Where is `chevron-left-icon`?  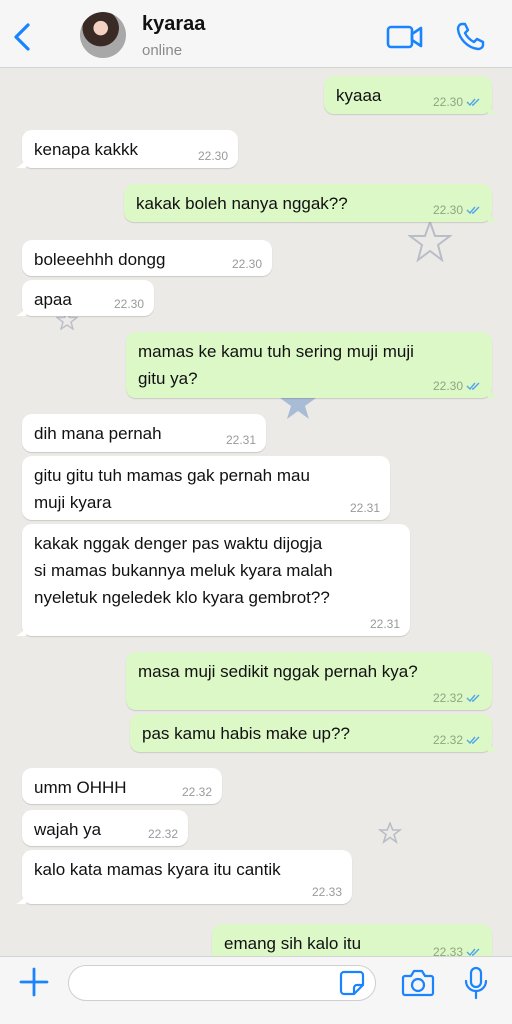 chevron-left-icon is located at coordinates (22, 37).